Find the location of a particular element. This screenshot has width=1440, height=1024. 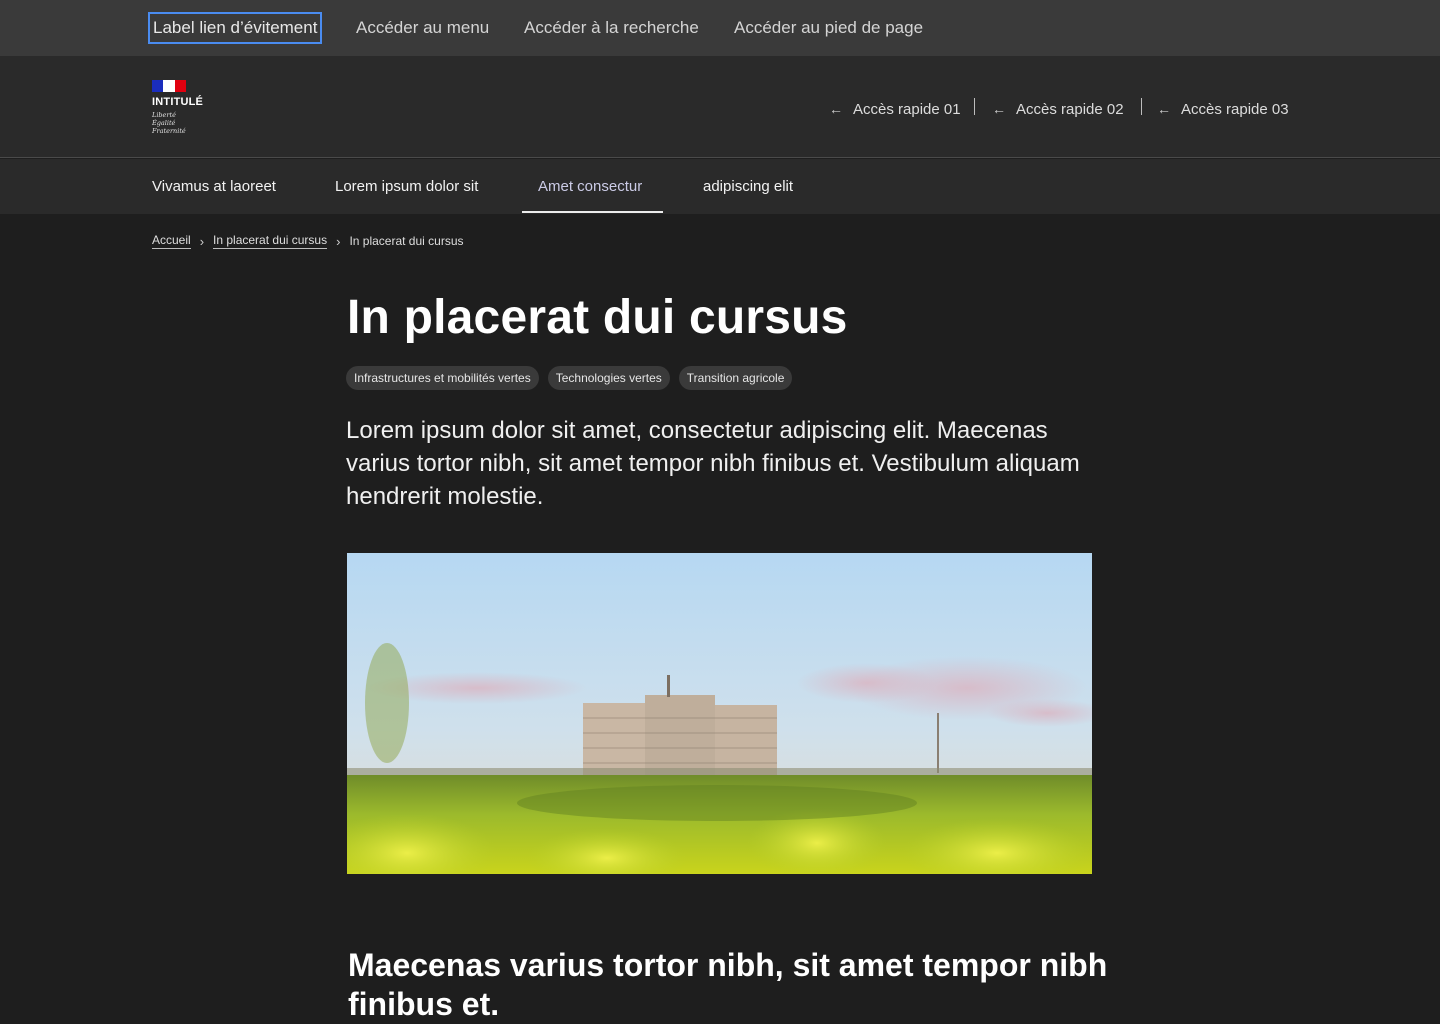

tag: Technologies vertes is located at coordinates (608, 378).